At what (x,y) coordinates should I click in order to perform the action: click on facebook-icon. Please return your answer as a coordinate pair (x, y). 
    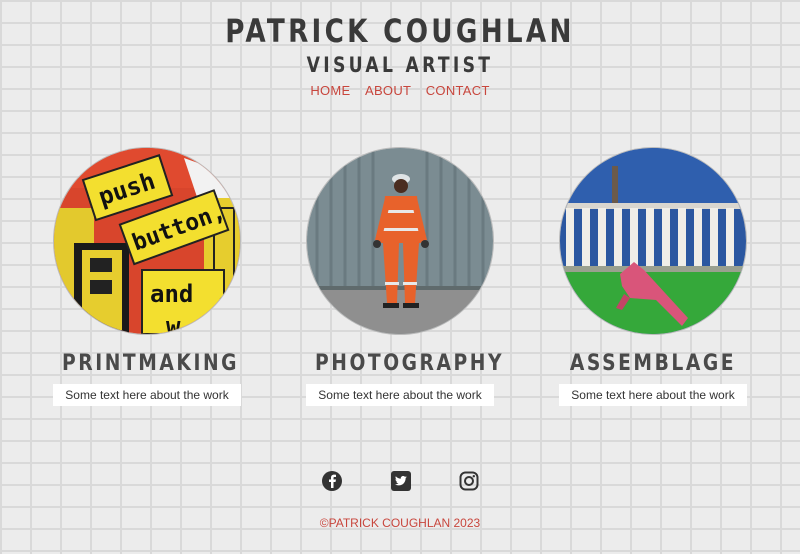
    Looking at the image, I should click on (332, 481).